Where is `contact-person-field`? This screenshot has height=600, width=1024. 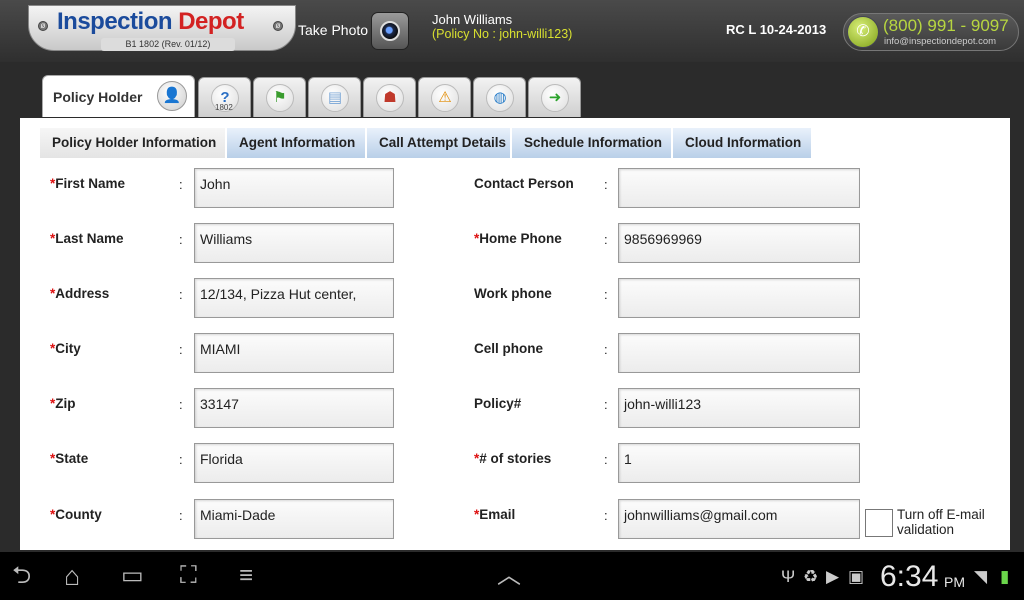
contact-person-field is located at coordinates (739, 188).